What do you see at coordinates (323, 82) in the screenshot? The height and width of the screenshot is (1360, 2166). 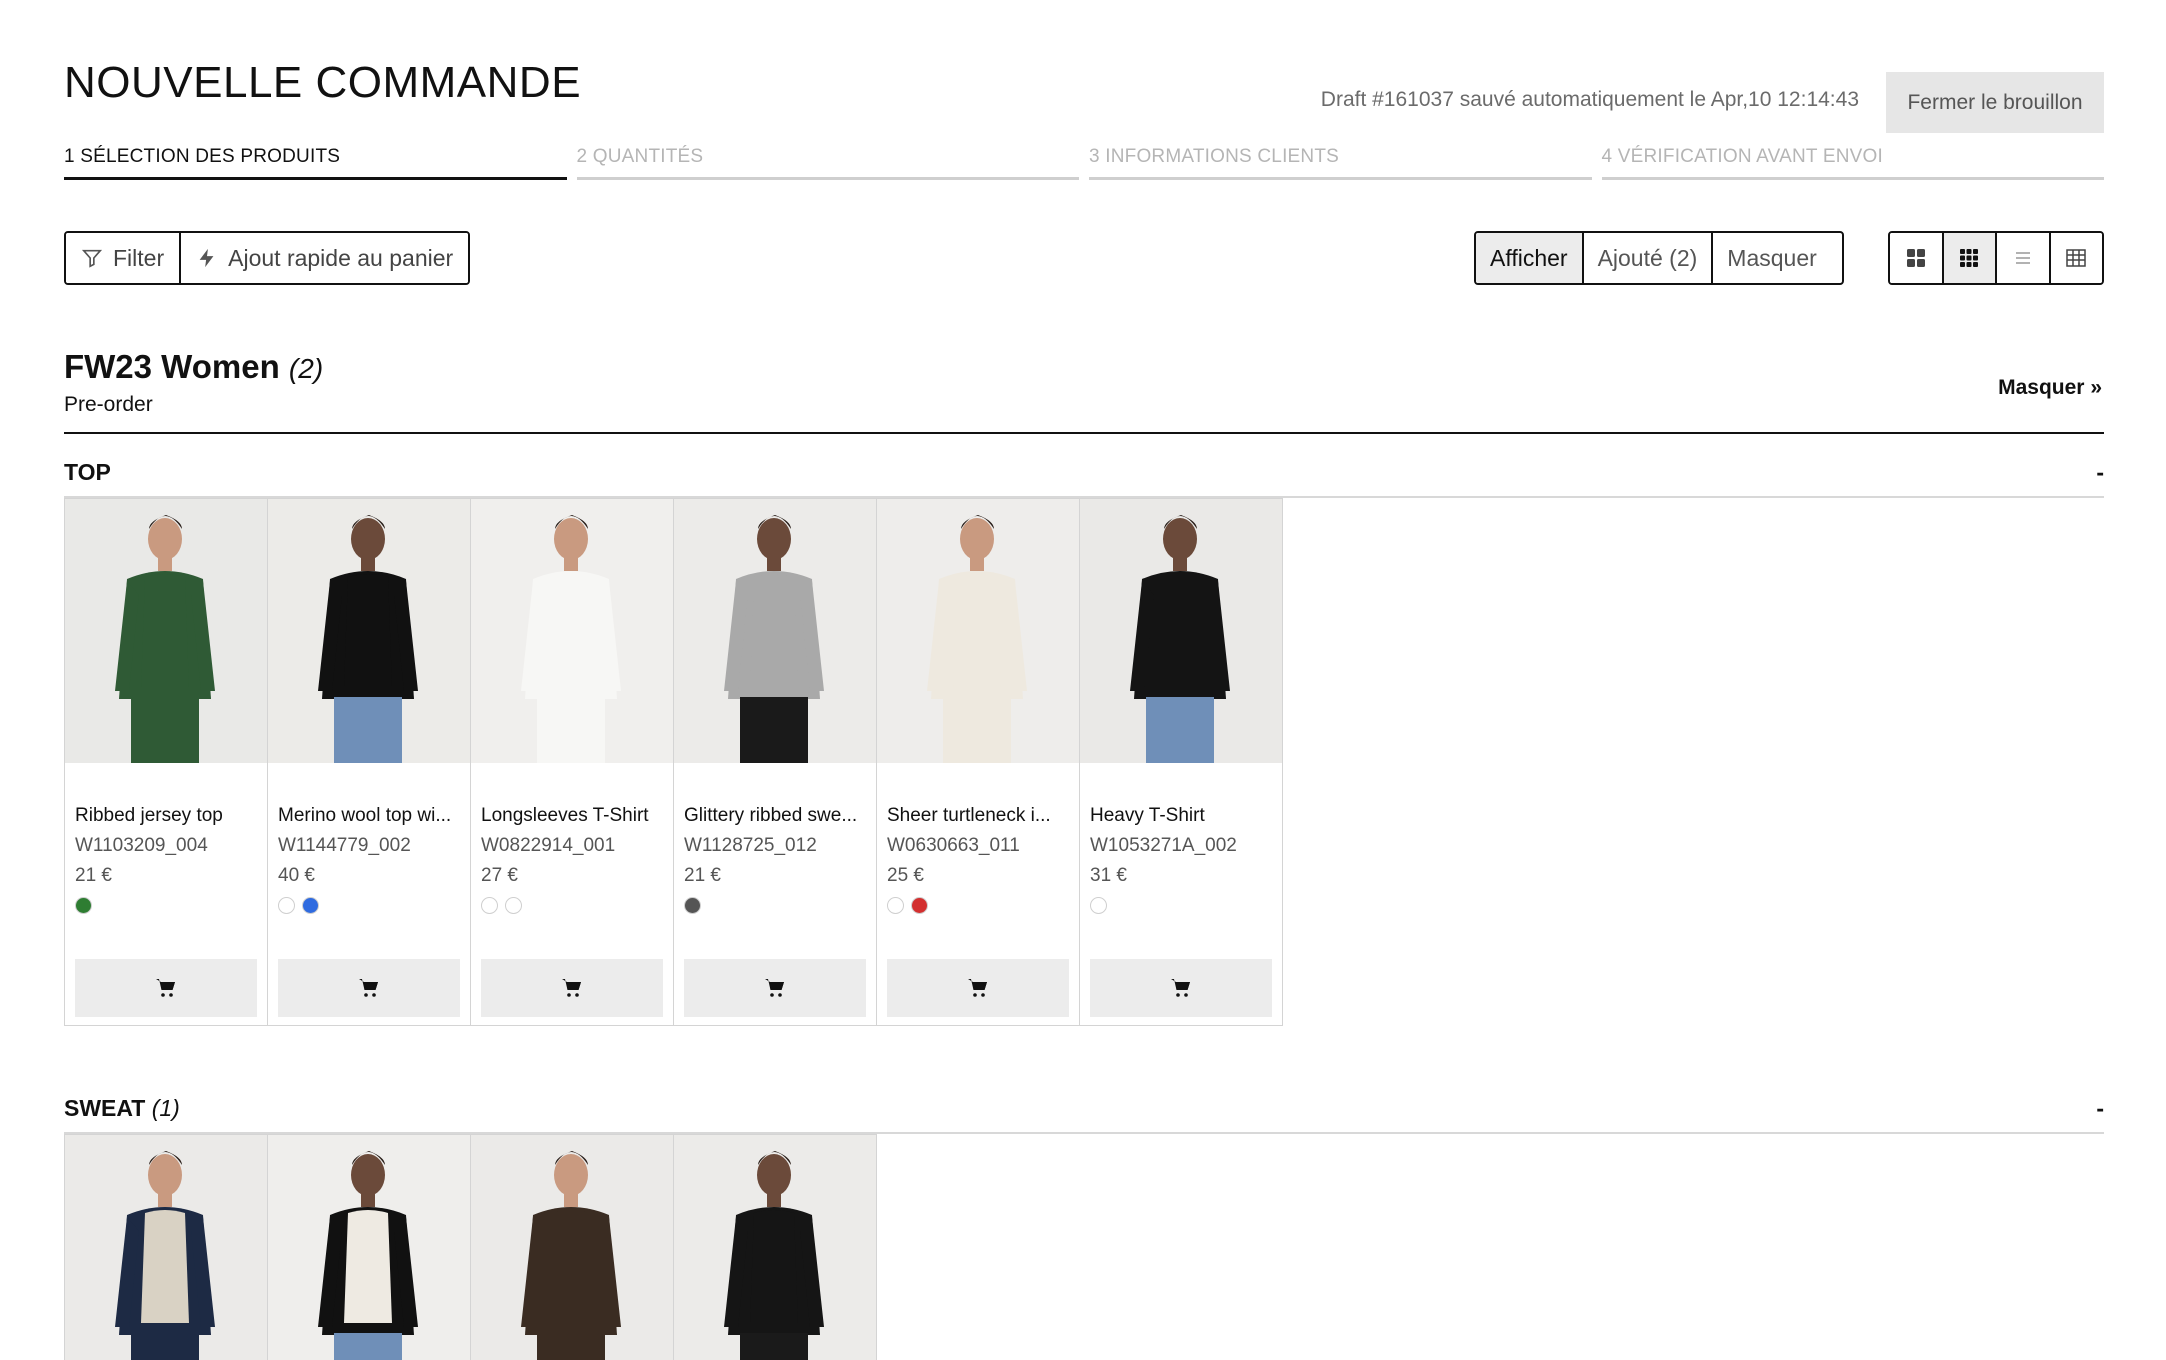 I see `page-title: NOUVELLE COMMANDE` at bounding box center [323, 82].